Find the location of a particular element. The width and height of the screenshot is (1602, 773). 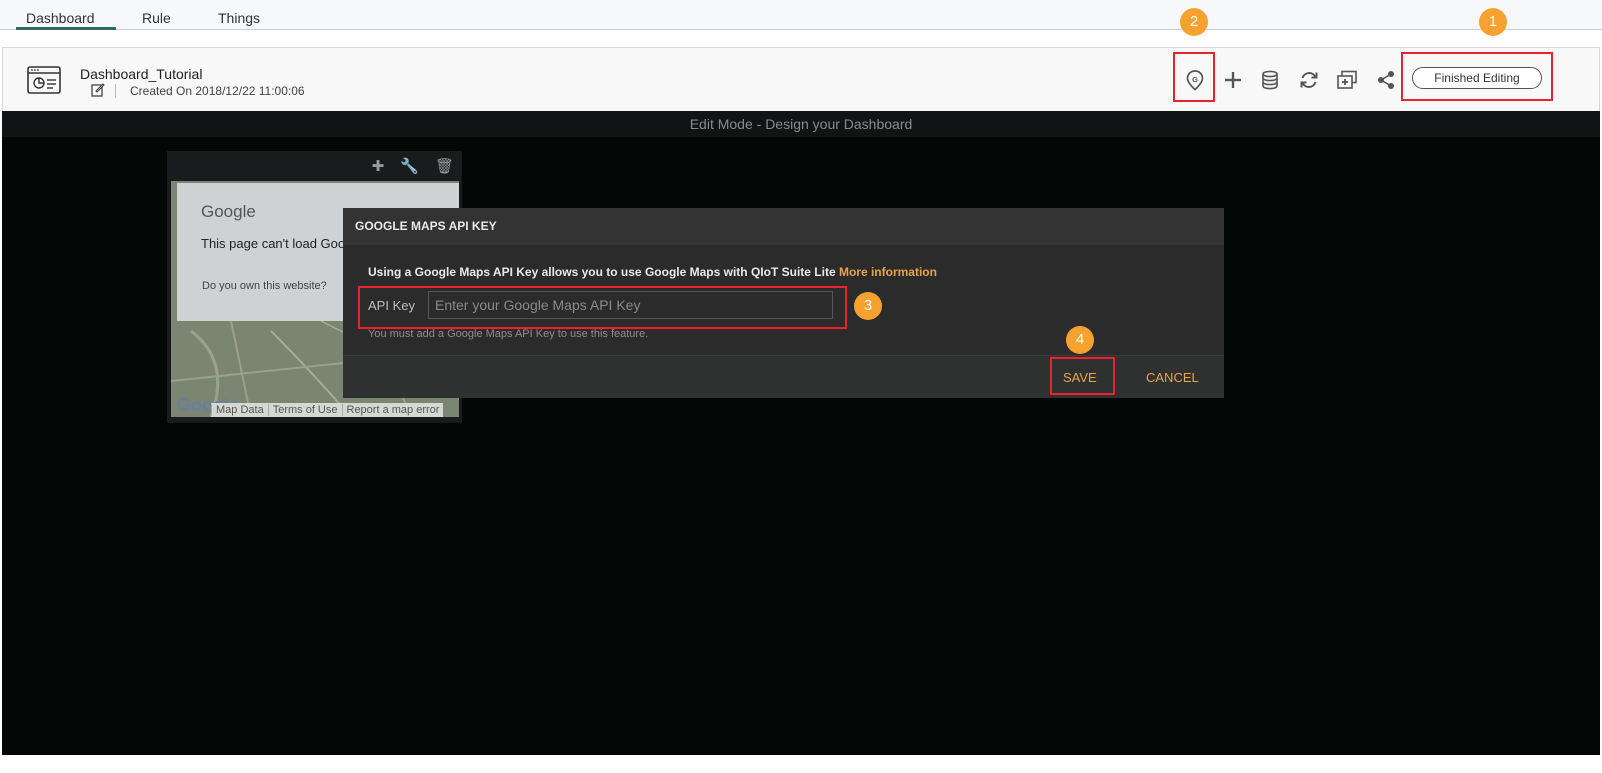

map-footer: Map Data Terms of Use Report a map error is located at coordinates (327, 410).